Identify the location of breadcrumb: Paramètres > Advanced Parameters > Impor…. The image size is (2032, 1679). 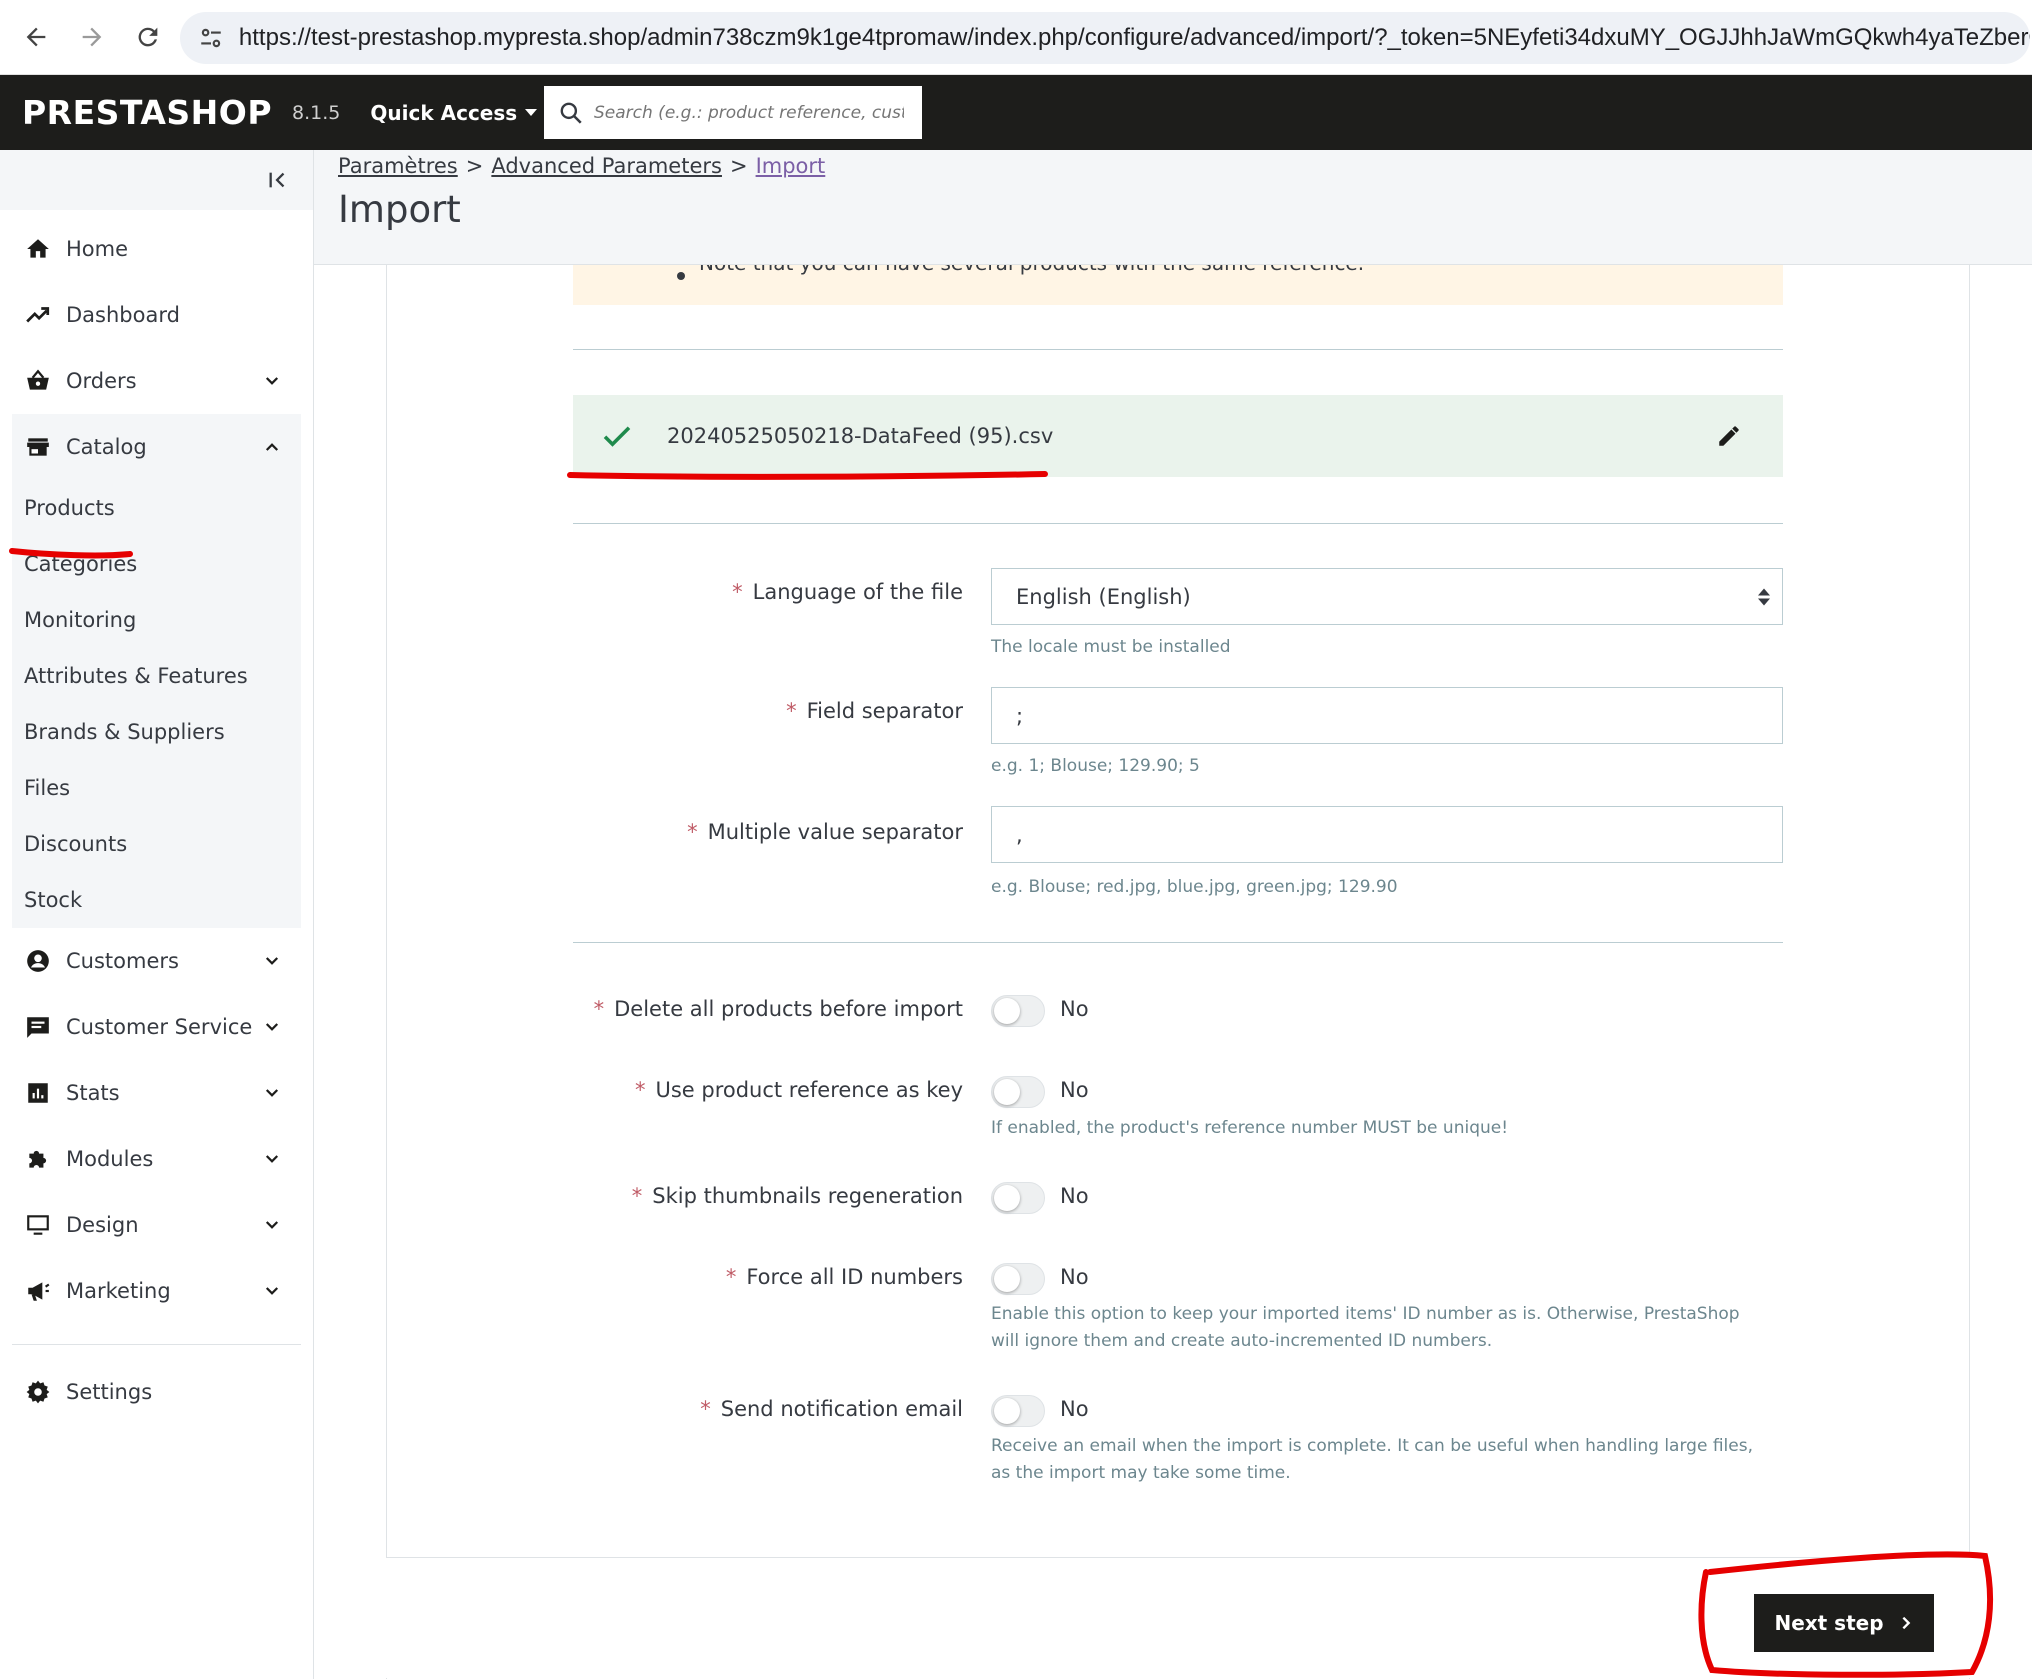
(581, 166).